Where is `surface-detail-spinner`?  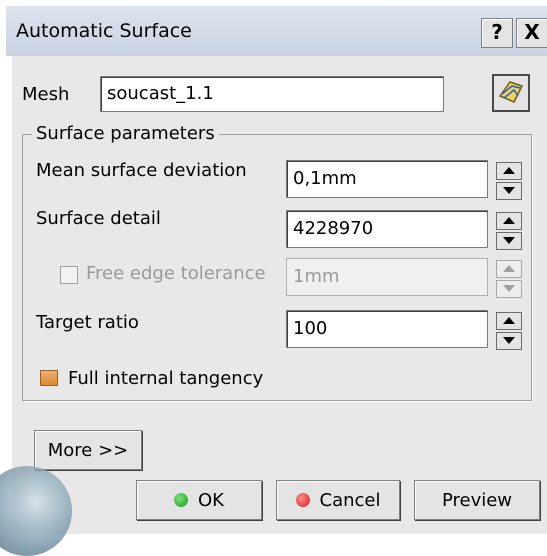 surface-detail-spinner is located at coordinates (509, 231).